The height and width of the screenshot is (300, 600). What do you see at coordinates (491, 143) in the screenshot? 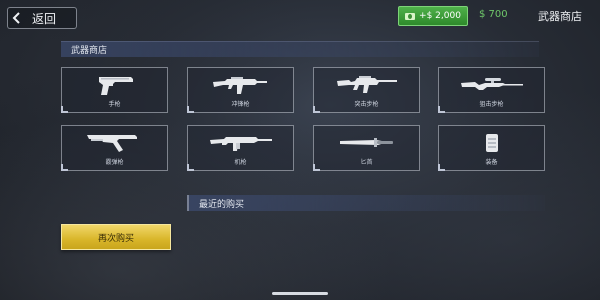
I see `armor-icon` at bounding box center [491, 143].